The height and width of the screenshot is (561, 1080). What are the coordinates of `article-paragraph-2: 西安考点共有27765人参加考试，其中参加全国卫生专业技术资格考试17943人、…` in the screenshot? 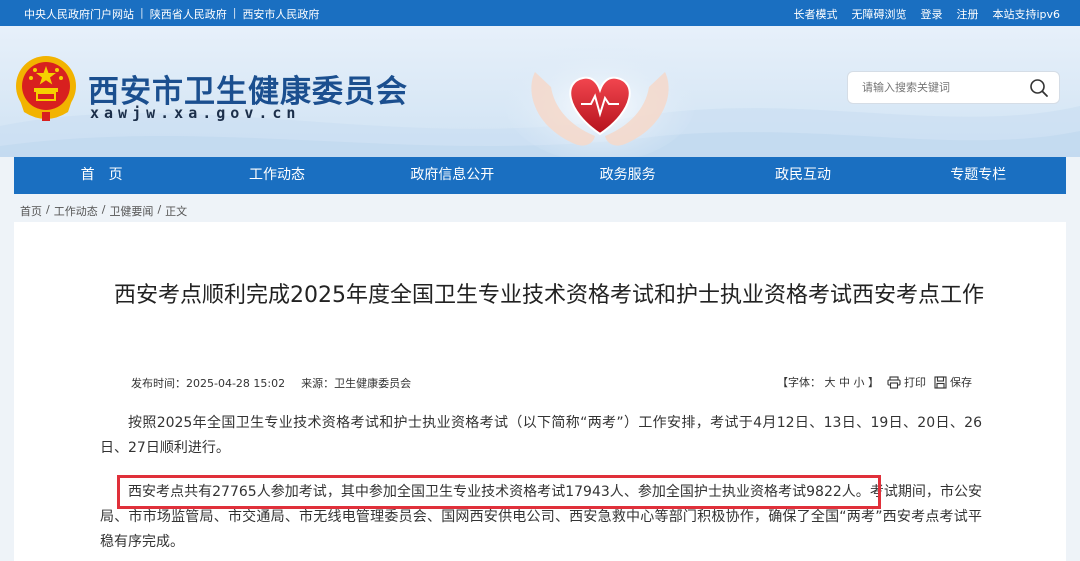 It's located at (541, 517).